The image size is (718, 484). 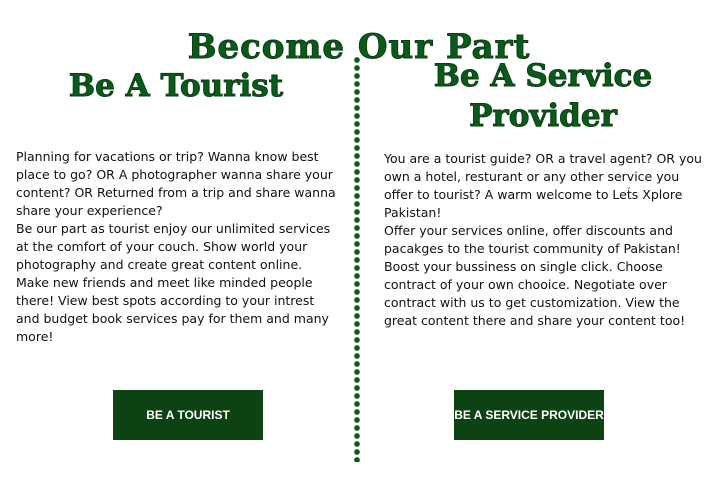 I want to click on provider-title: Be A Service Provider, so click(x=543, y=96).